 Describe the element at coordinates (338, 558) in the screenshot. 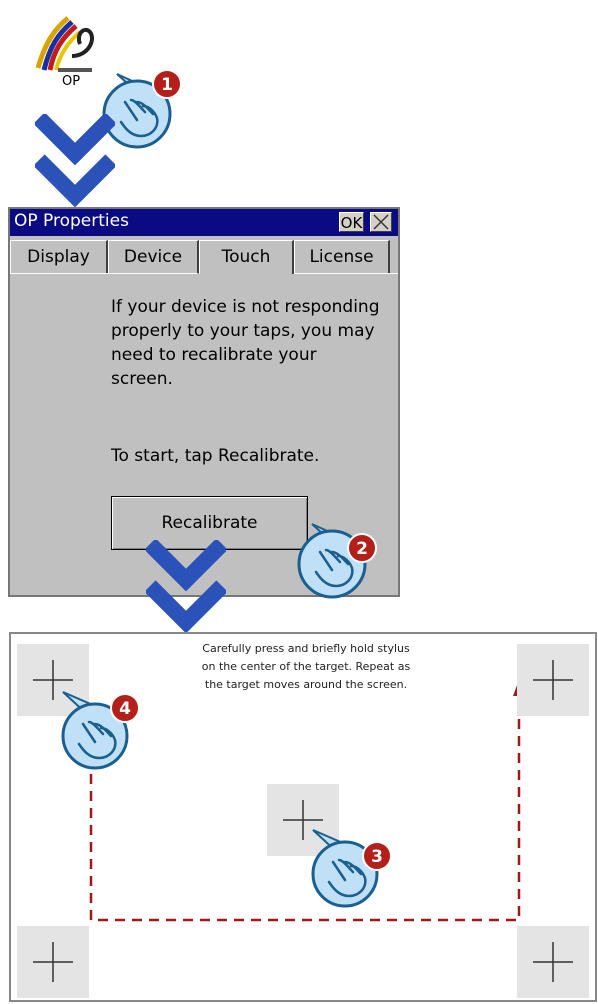

I see `tap-hand-icon-step-2: 2` at that location.